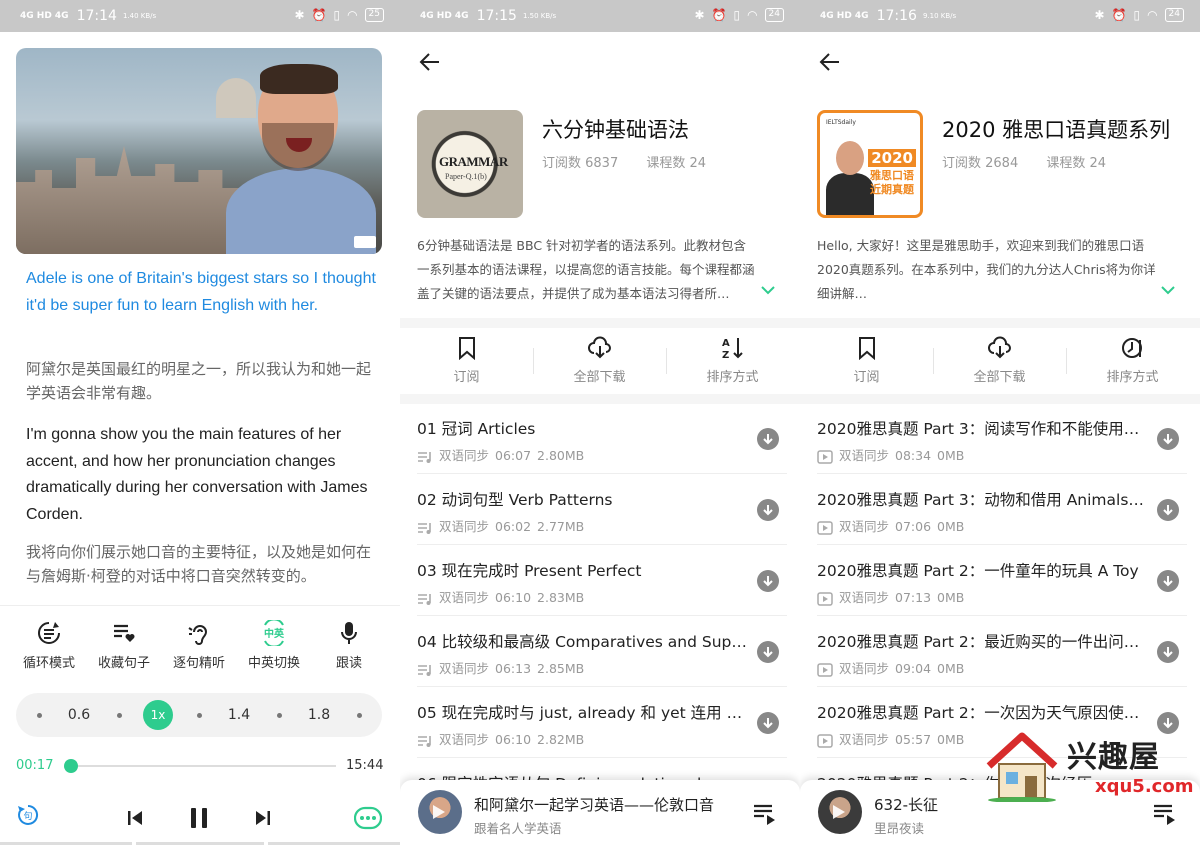  Describe the element at coordinates (49, 645) in the screenshot. I see `loop-mode-button: 循环模式` at that location.